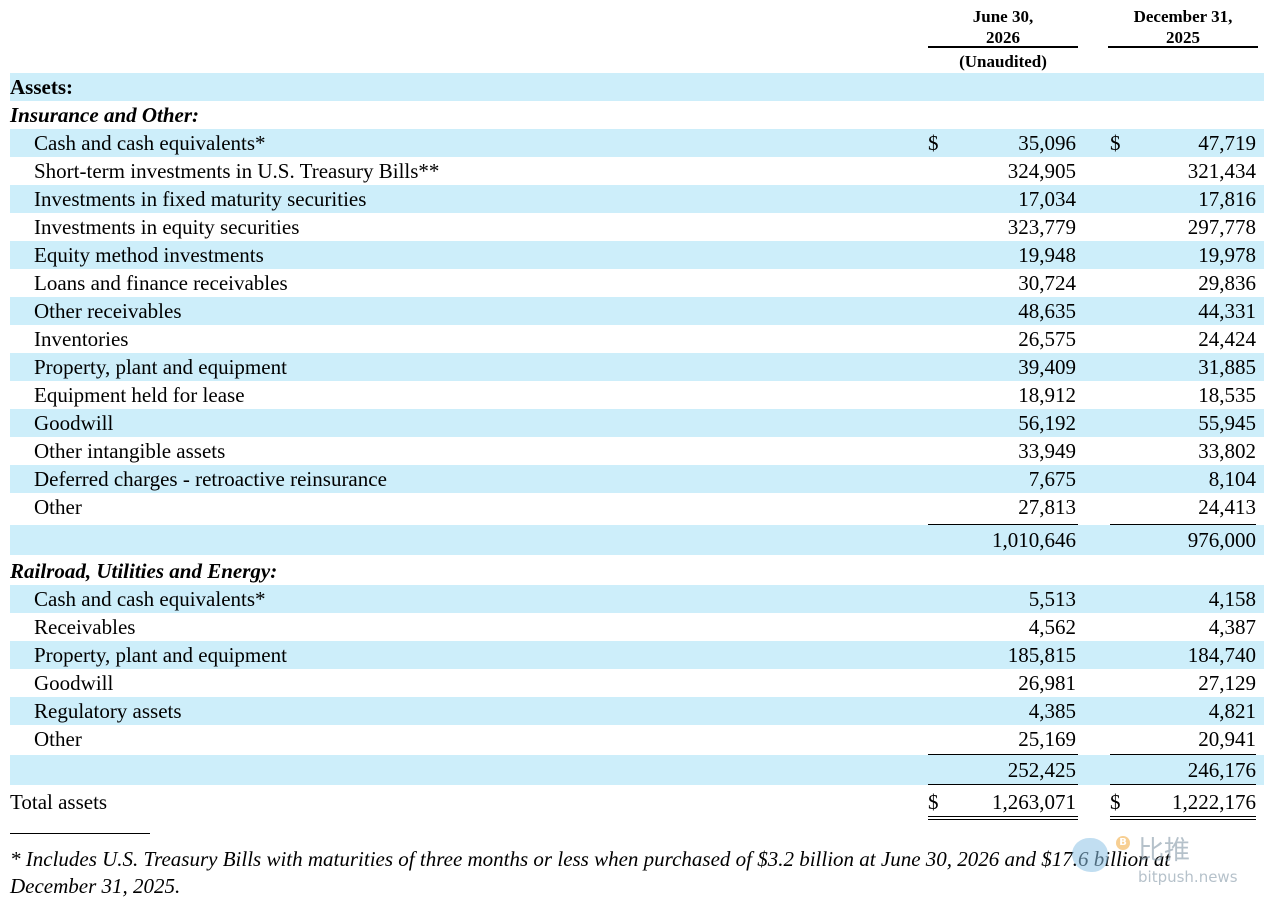 This screenshot has width=1266, height=904. What do you see at coordinates (637, 255) in the screenshot?
I see `table-row: Equity method investments 19,948 19,978` at bounding box center [637, 255].